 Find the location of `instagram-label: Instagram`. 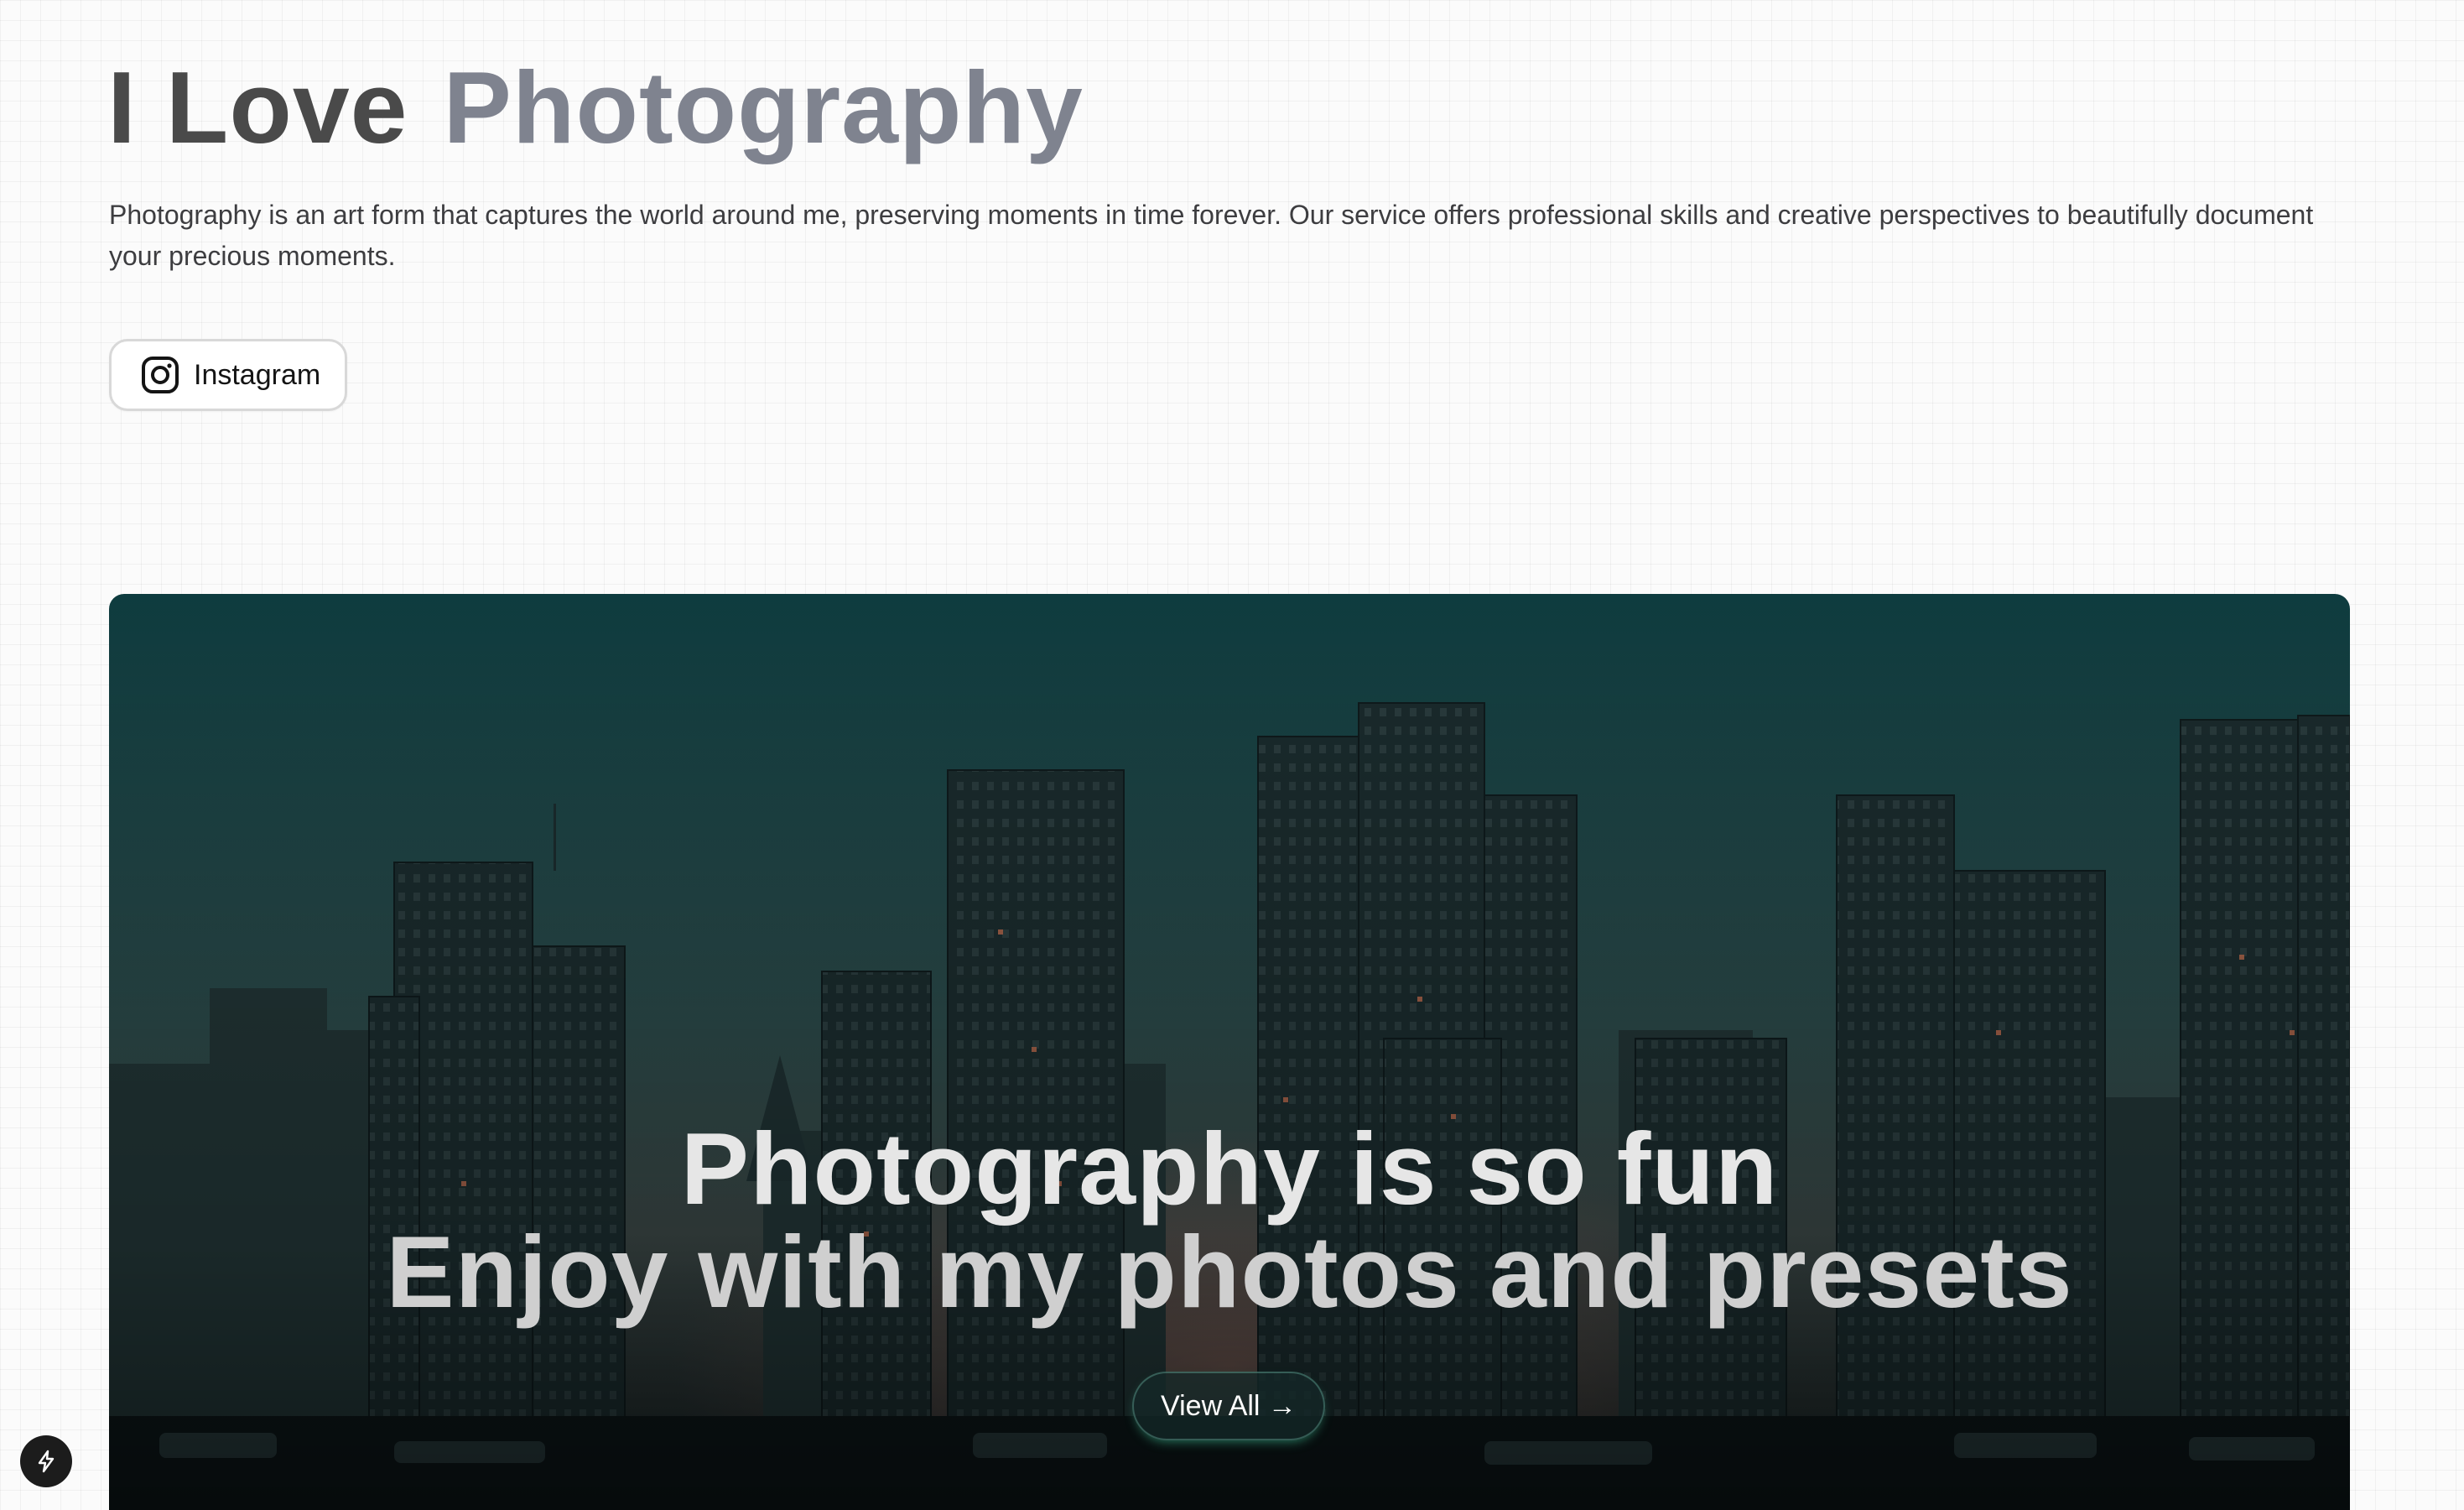

instagram-label: Instagram is located at coordinates (257, 375).